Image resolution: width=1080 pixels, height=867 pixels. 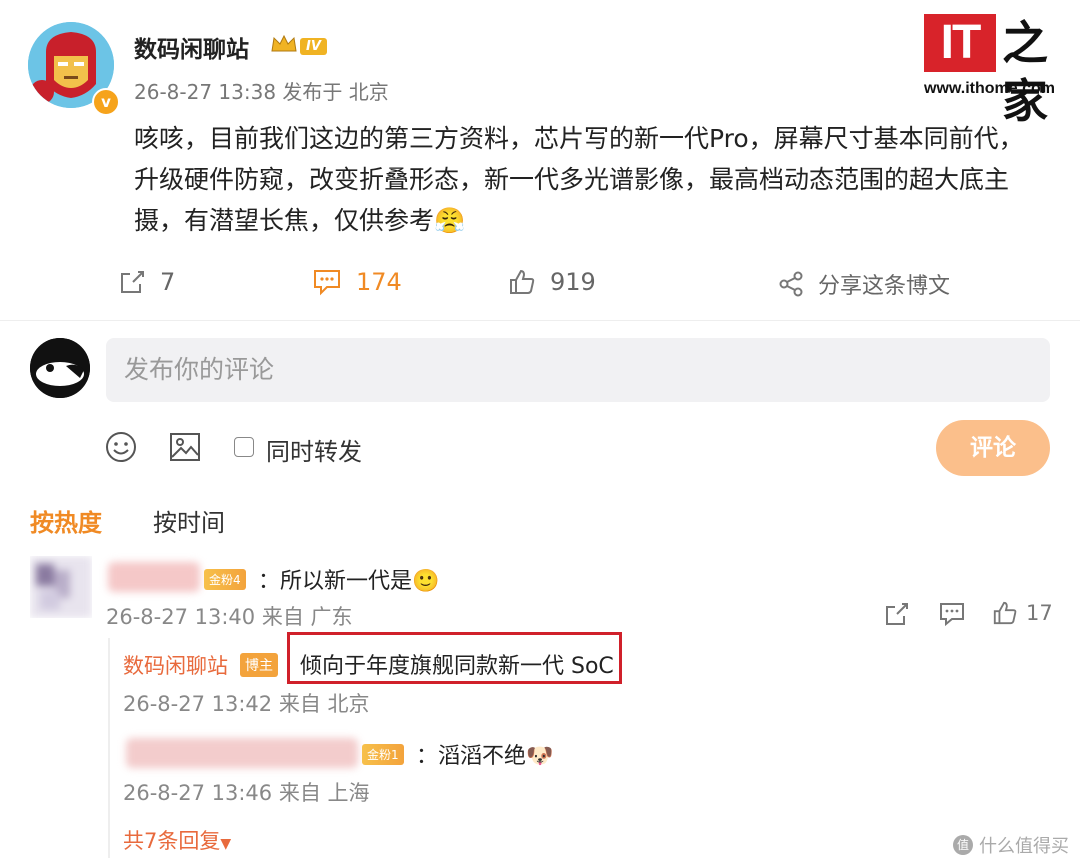 What do you see at coordinates (175, 665) in the screenshot?
I see `reply-author-name: 数码闲聊站` at bounding box center [175, 665].